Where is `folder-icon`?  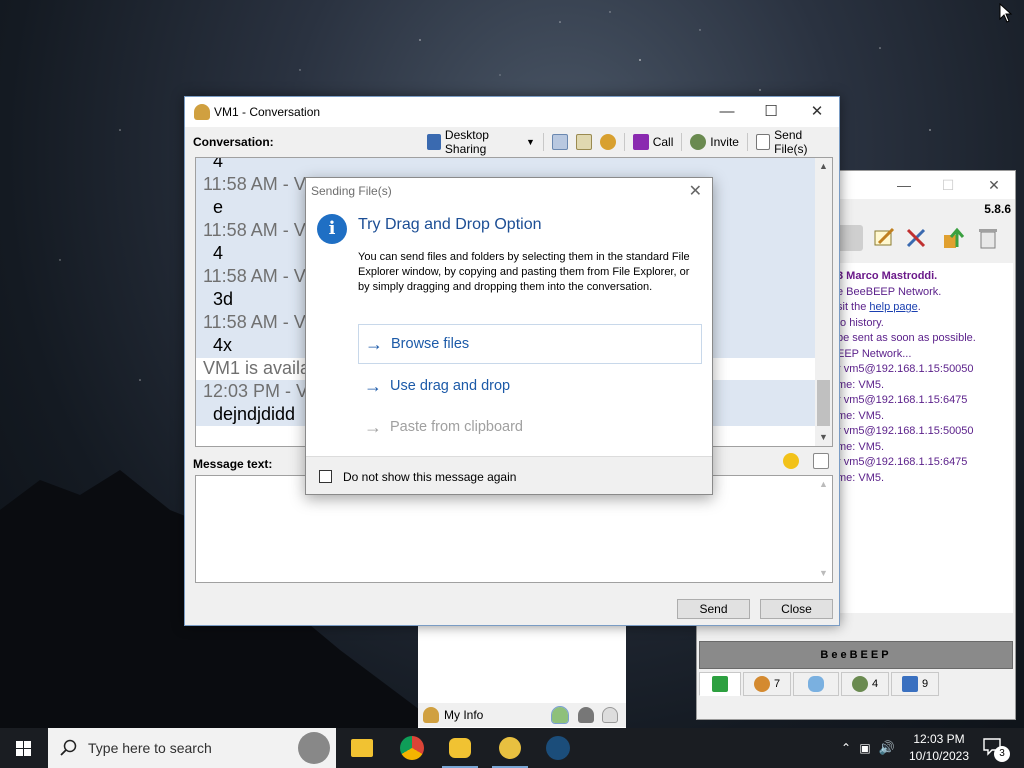 folder-icon is located at coordinates (362, 748).